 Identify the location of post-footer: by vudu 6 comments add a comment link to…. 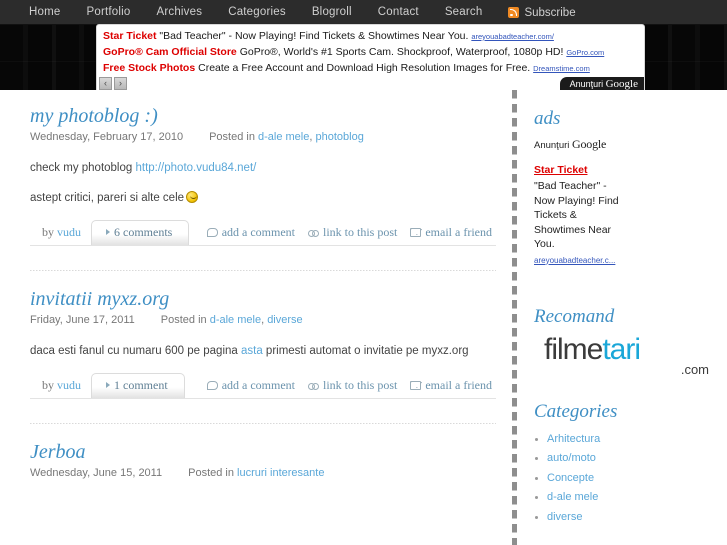
(263, 233).